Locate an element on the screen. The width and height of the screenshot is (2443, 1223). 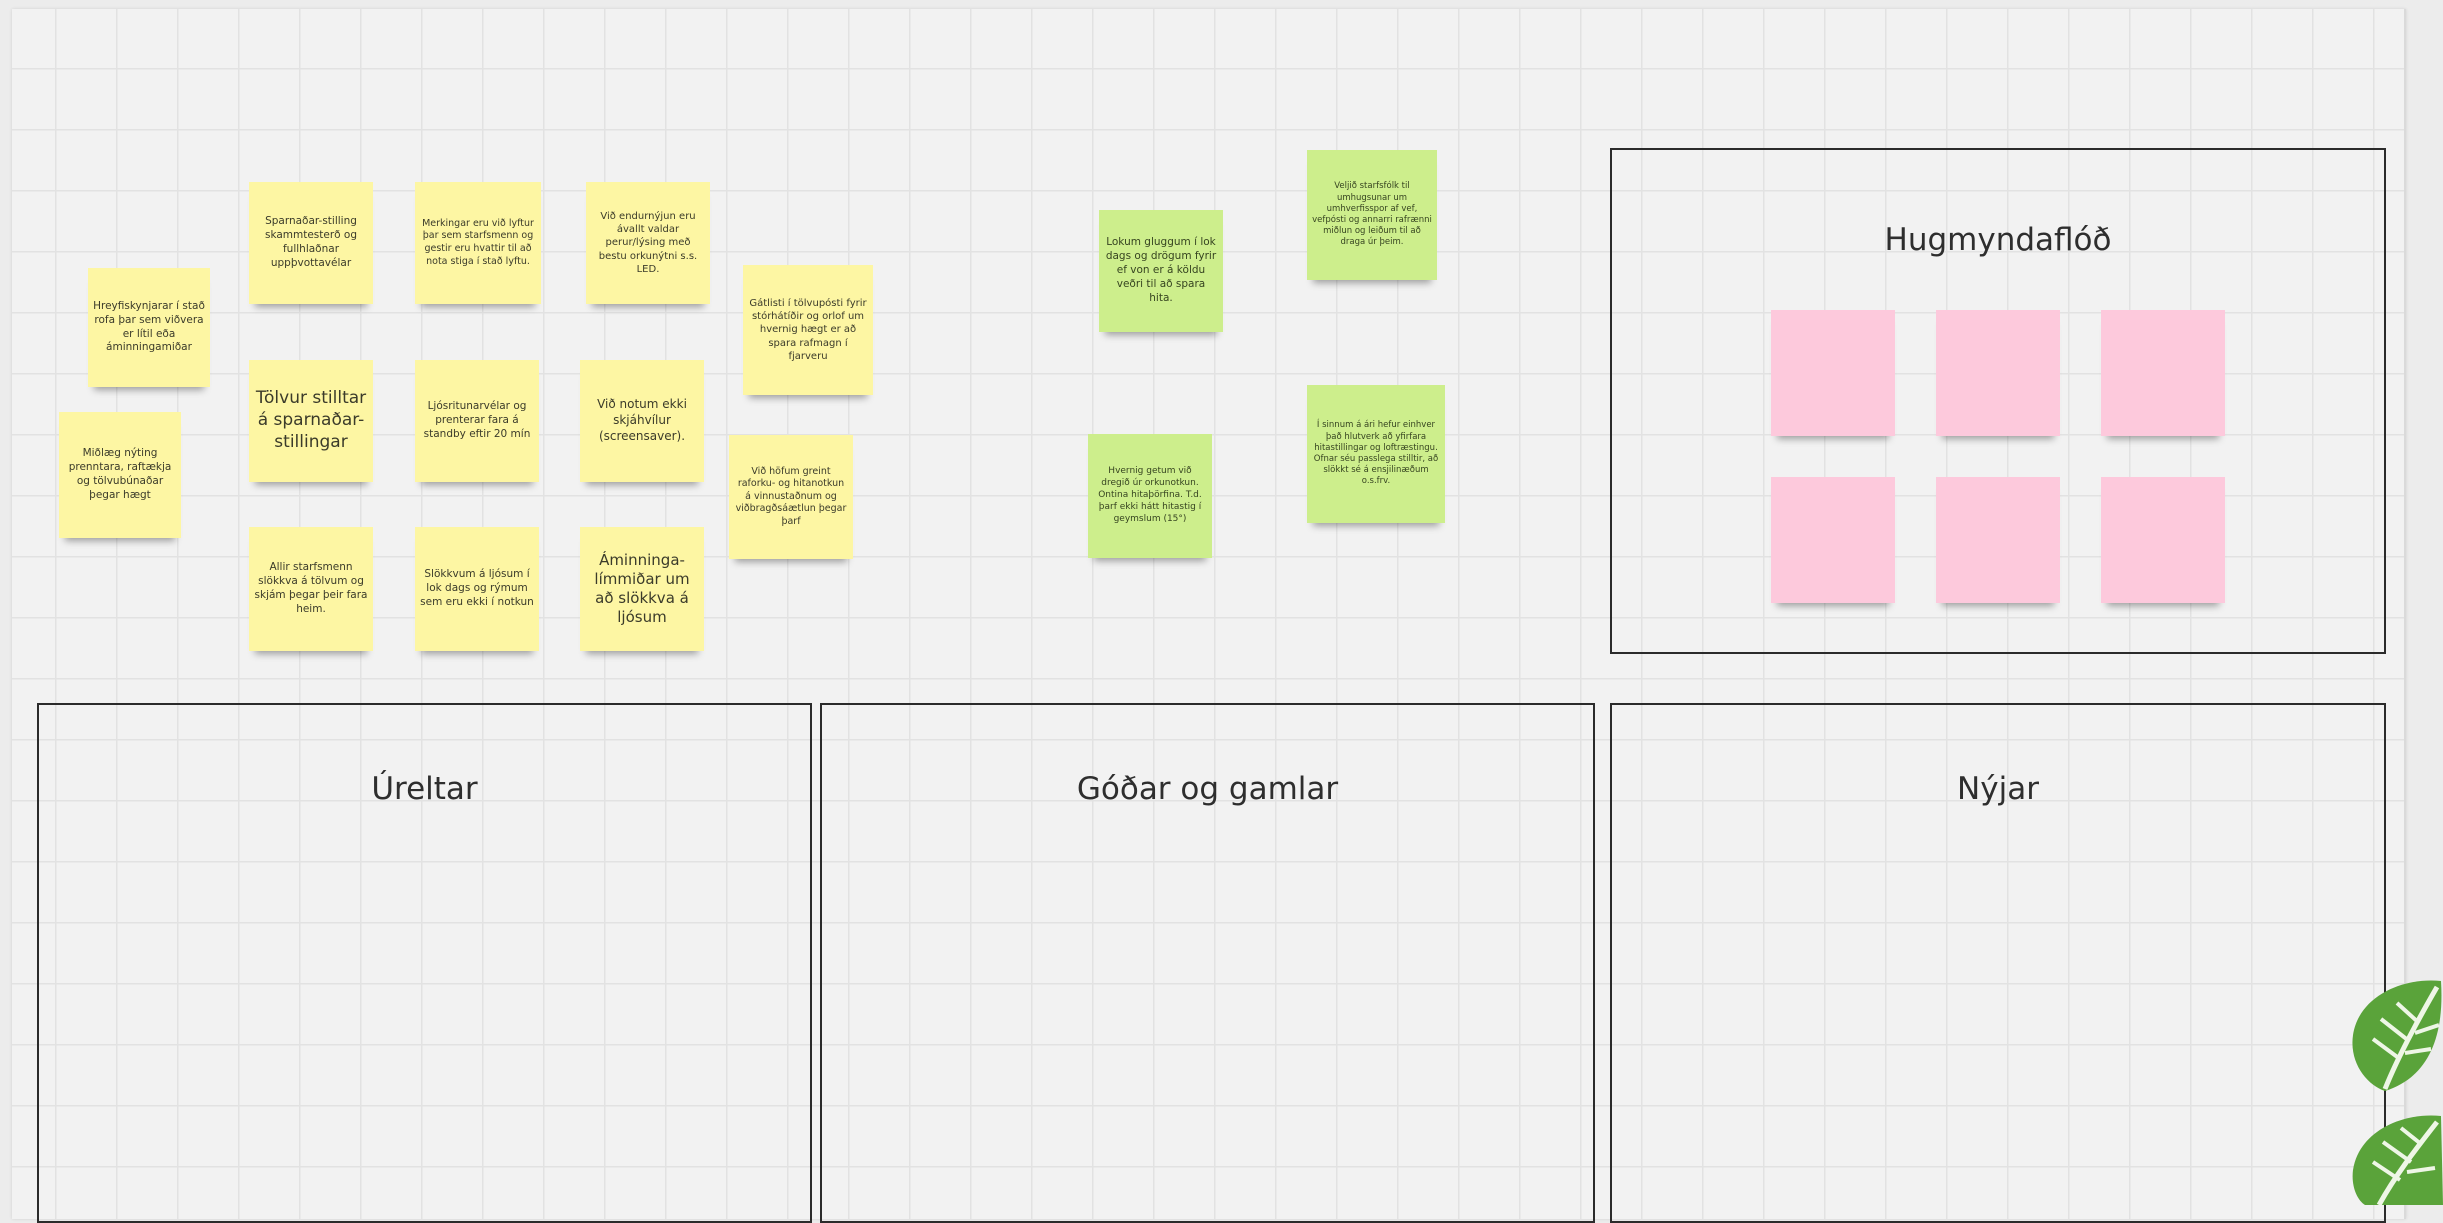
frame-title: Hugmyndaflóð is located at coordinates (1998, 240).